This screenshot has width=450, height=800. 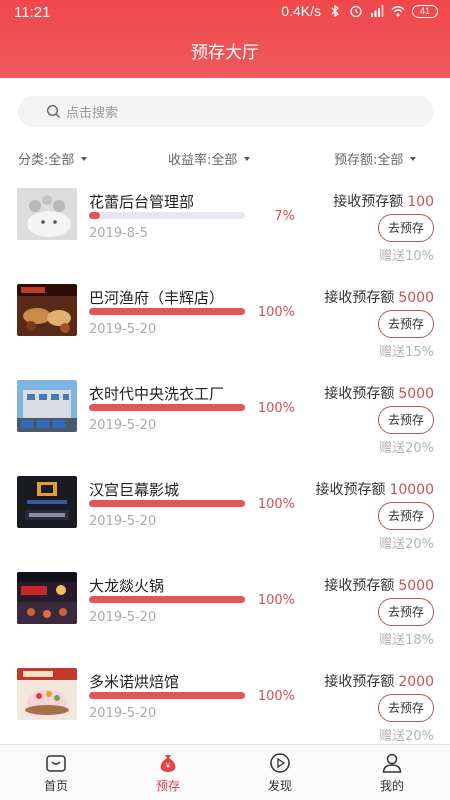 I want to click on search-section: 点击搜索, so click(x=225, y=110).